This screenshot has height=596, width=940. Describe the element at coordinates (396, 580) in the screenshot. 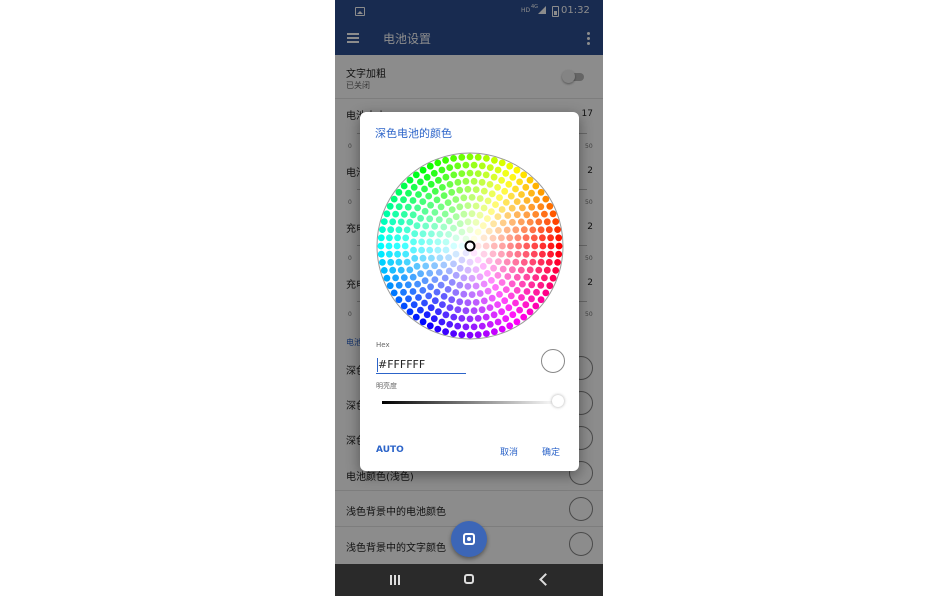

I see `recent-apps-icon` at that location.